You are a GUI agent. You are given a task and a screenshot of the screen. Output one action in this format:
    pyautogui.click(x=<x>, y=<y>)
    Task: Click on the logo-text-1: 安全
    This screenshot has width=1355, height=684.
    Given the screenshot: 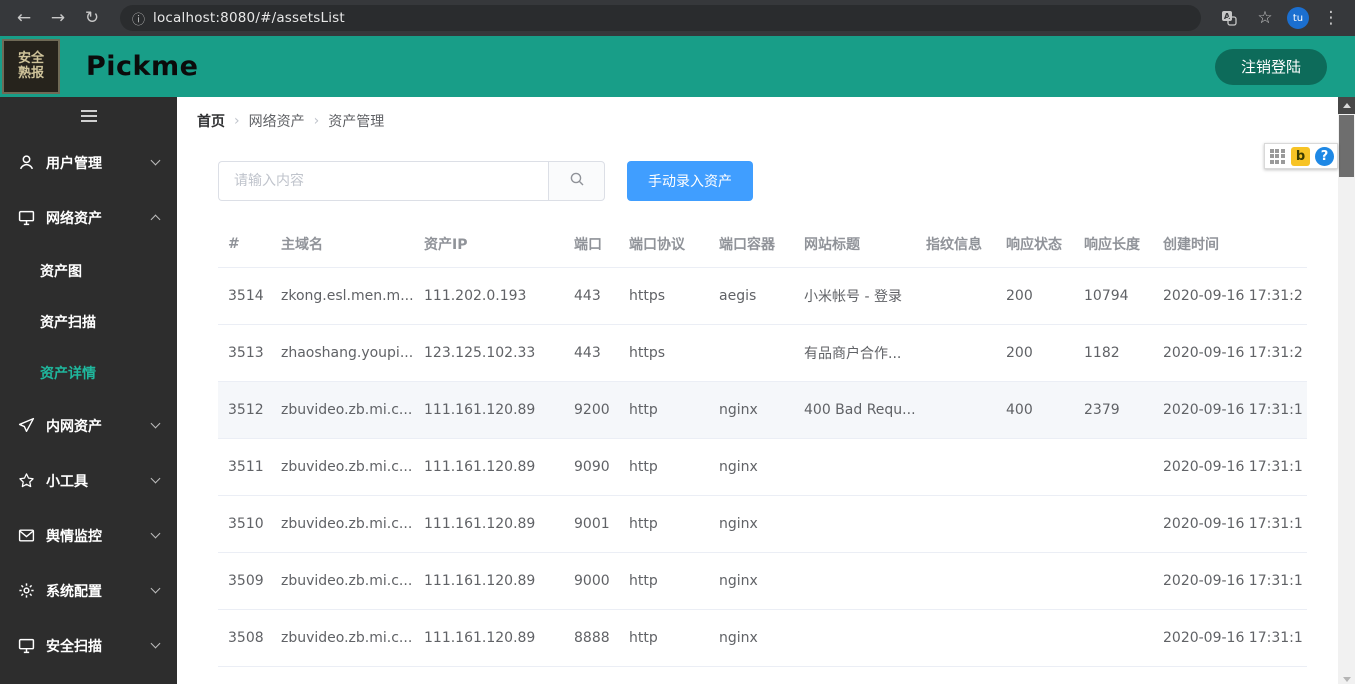 What is the action you would take?
    pyautogui.click(x=30, y=59)
    